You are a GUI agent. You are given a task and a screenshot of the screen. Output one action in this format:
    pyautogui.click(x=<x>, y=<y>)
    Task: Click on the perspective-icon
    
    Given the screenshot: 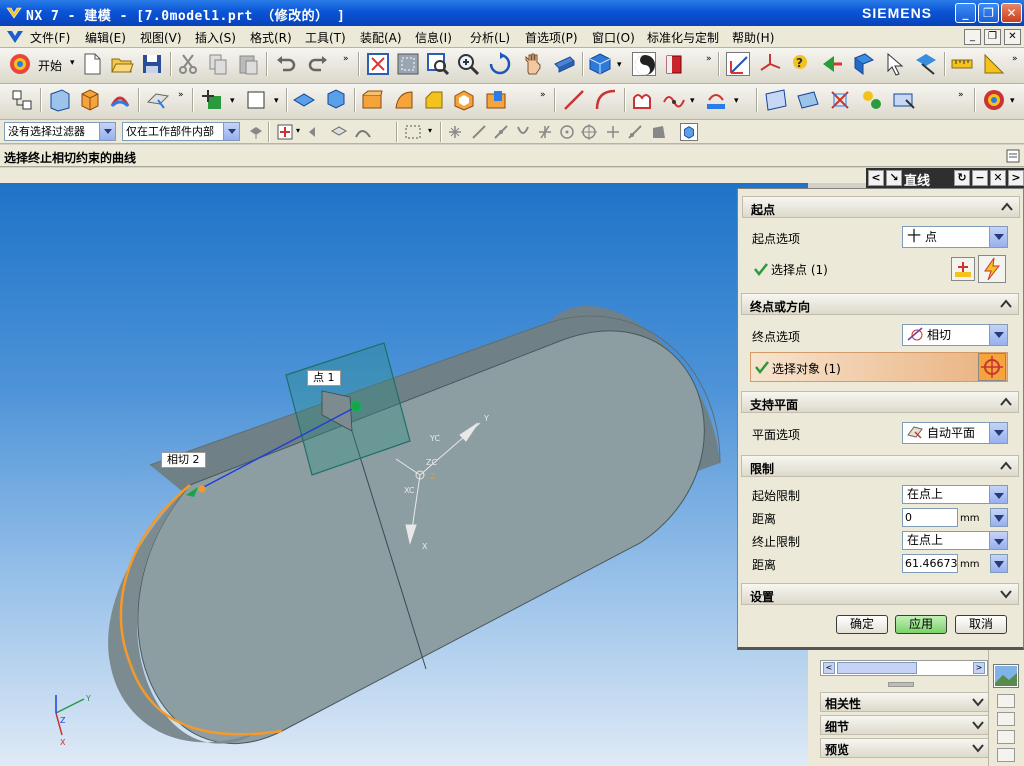 What is the action you would take?
    pyautogui.click(x=564, y=64)
    